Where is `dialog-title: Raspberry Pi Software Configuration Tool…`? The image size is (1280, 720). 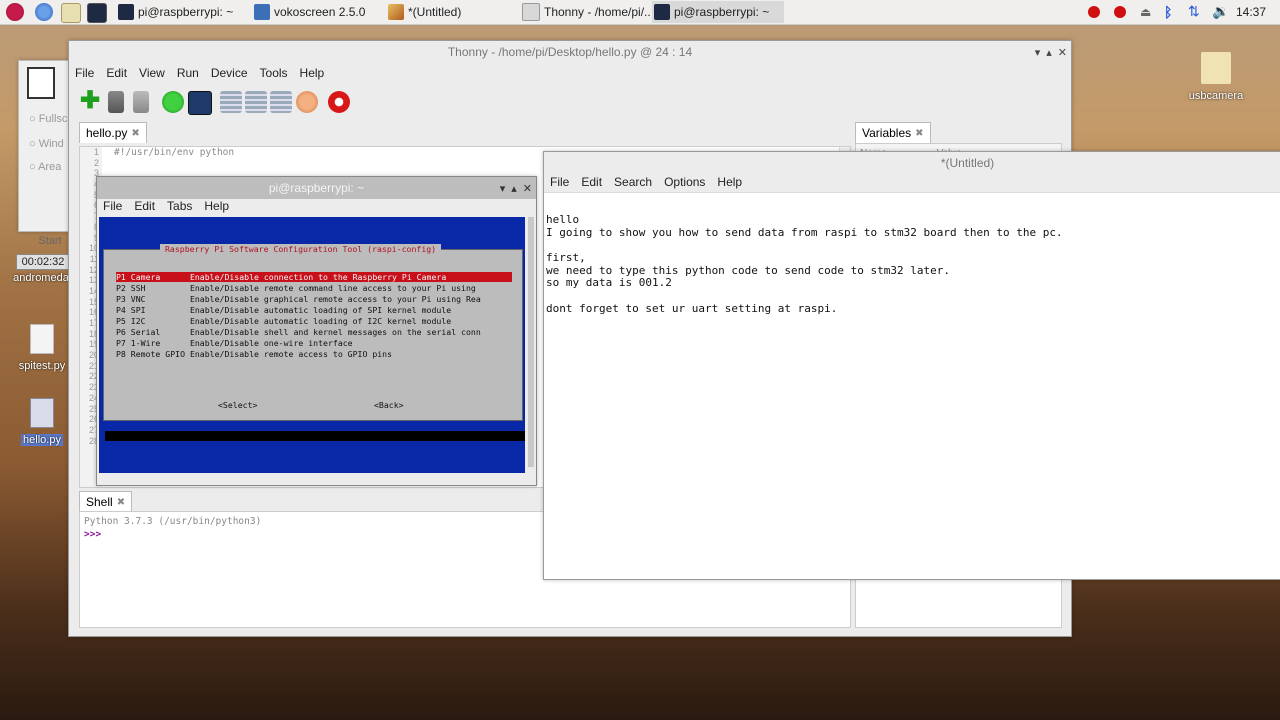
dialog-title: Raspberry Pi Software Configuration Tool… is located at coordinates (301, 249).